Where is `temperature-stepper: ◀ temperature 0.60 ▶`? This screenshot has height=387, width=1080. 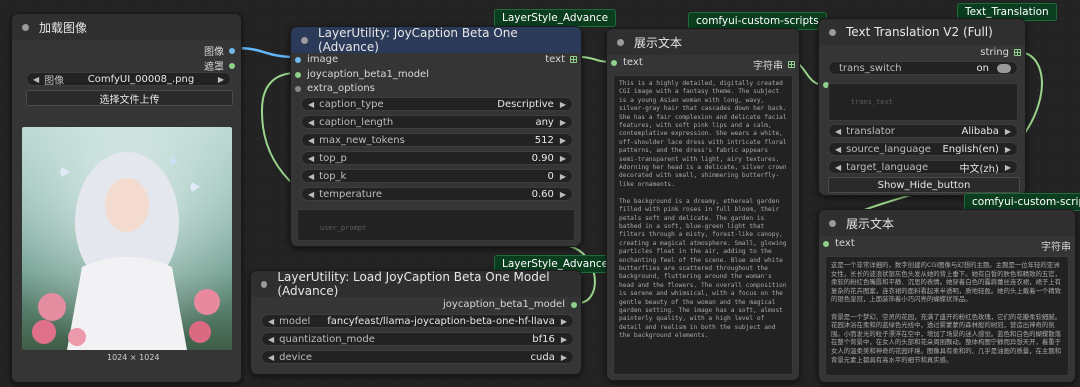
temperature-stepper: ◀ temperature 0.60 ▶ is located at coordinates (437, 194).